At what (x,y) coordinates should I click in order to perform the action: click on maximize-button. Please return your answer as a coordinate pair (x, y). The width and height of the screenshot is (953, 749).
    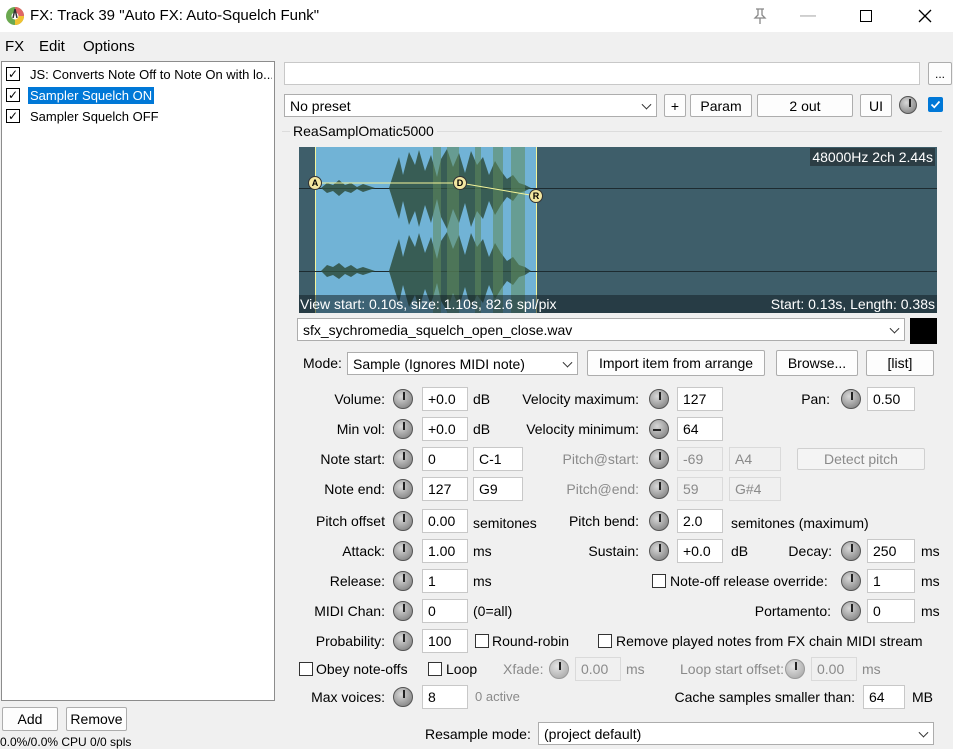
    Looking at the image, I should click on (866, 16).